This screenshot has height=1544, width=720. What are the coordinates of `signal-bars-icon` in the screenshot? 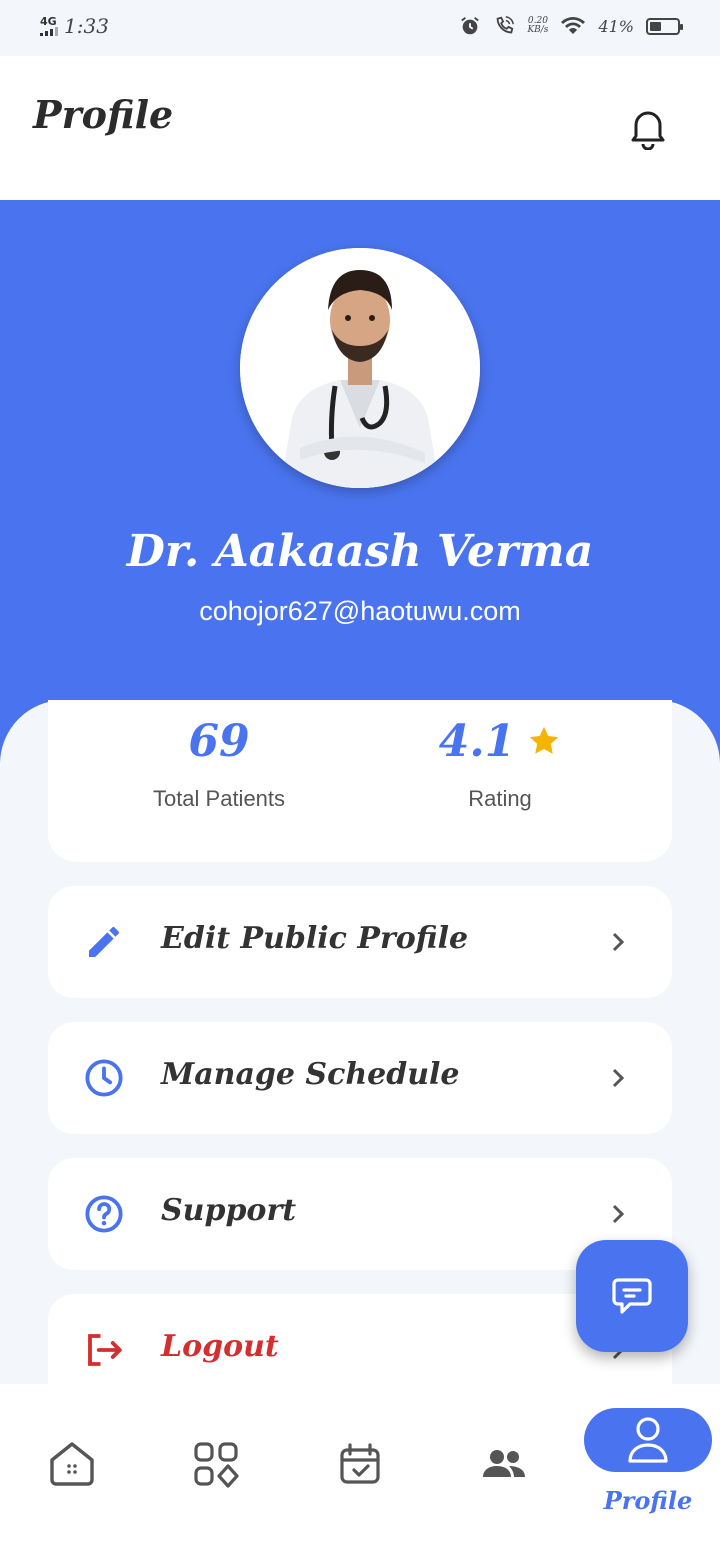 It's located at (49, 31).